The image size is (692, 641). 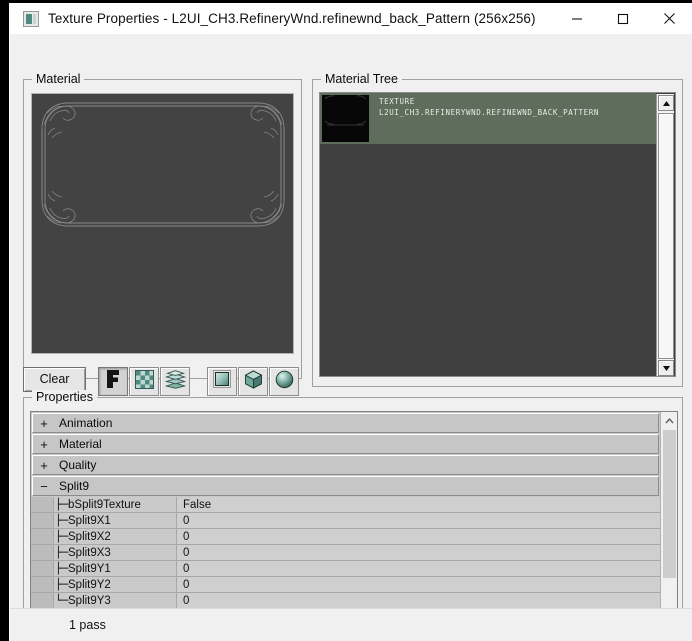 What do you see at coordinates (62, 600) in the screenshot?
I see `tree-branch-icon: └─` at bounding box center [62, 600].